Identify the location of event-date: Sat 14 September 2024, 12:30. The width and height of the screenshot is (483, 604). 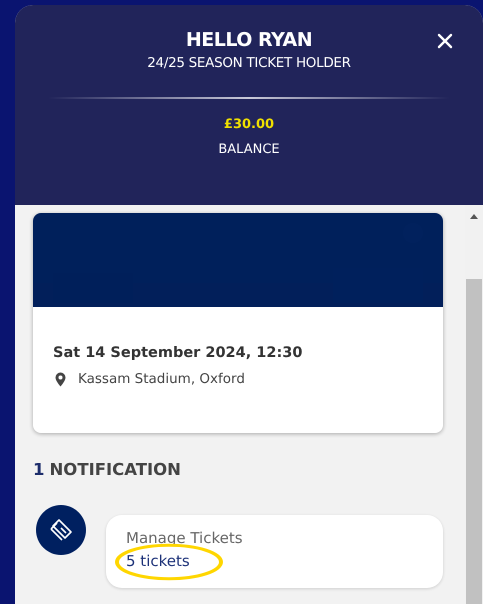
(178, 353).